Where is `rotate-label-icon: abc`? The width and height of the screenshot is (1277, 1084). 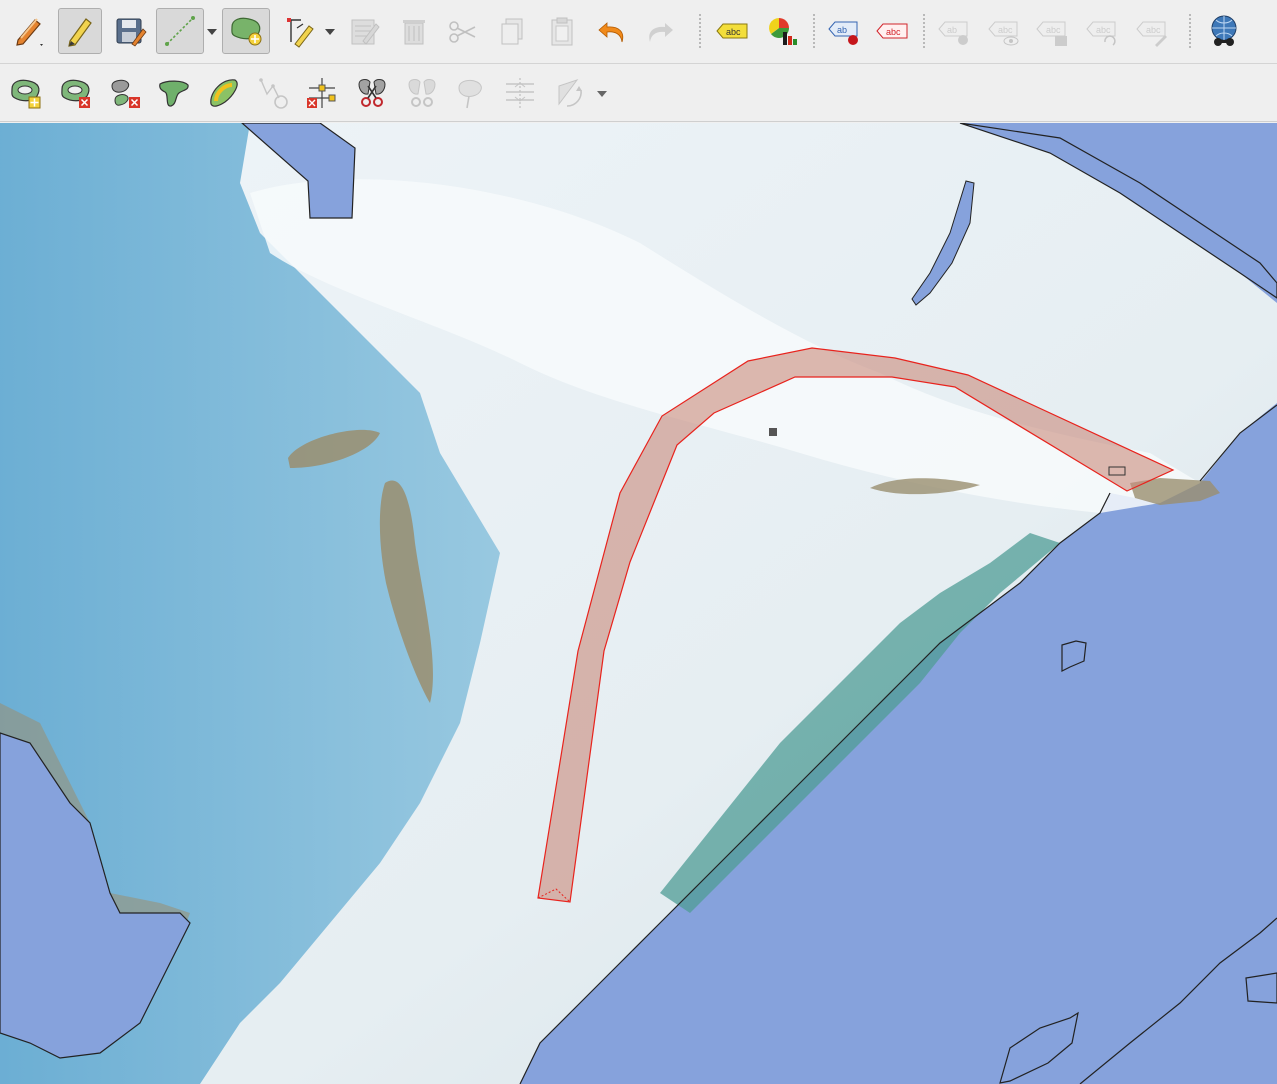
rotate-label-icon: abc is located at coordinates (1101, 33).